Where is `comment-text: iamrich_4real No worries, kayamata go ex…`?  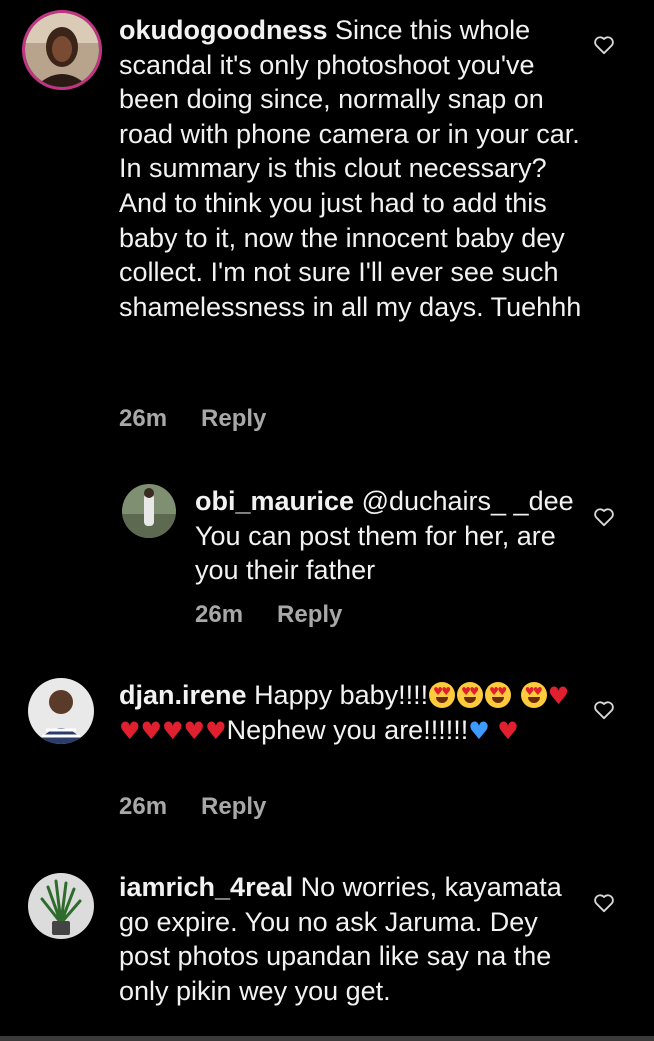
comment-text: iamrich_4real No worries, kayamata go ex… is located at coordinates (354, 939).